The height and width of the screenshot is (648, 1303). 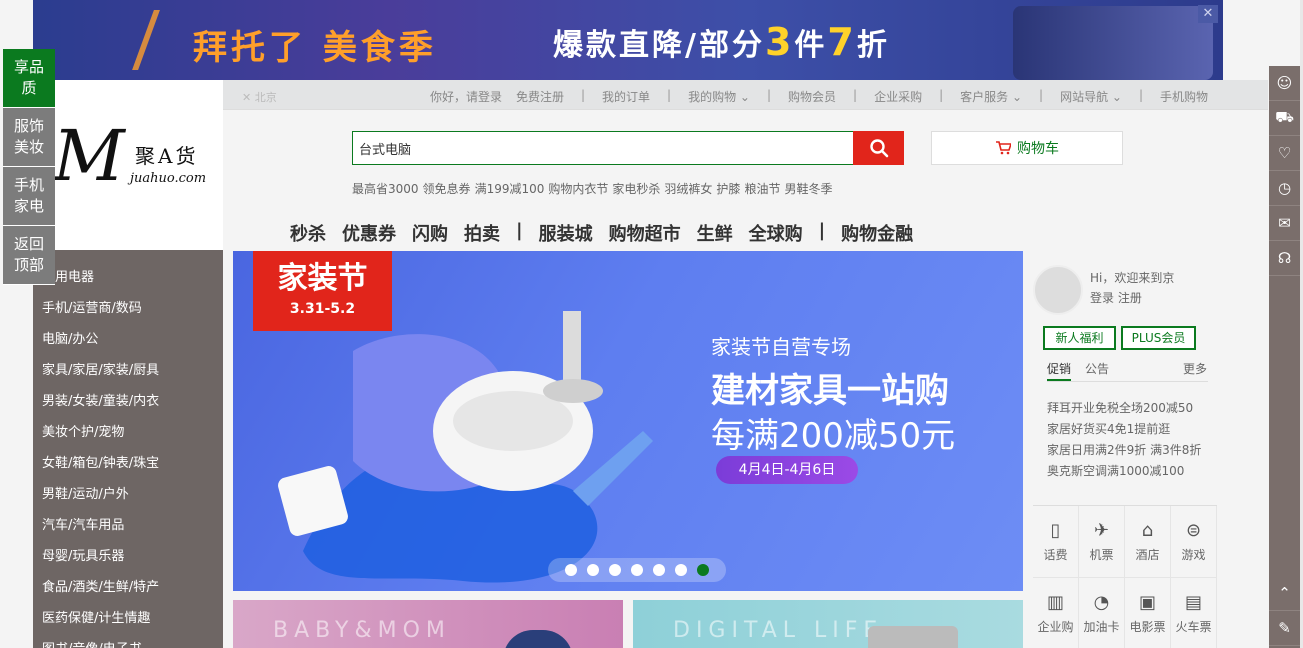 What do you see at coordinates (645, 233) in the screenshot?
I see `nav-item: 购物超市` at bounding box center [645, 233].